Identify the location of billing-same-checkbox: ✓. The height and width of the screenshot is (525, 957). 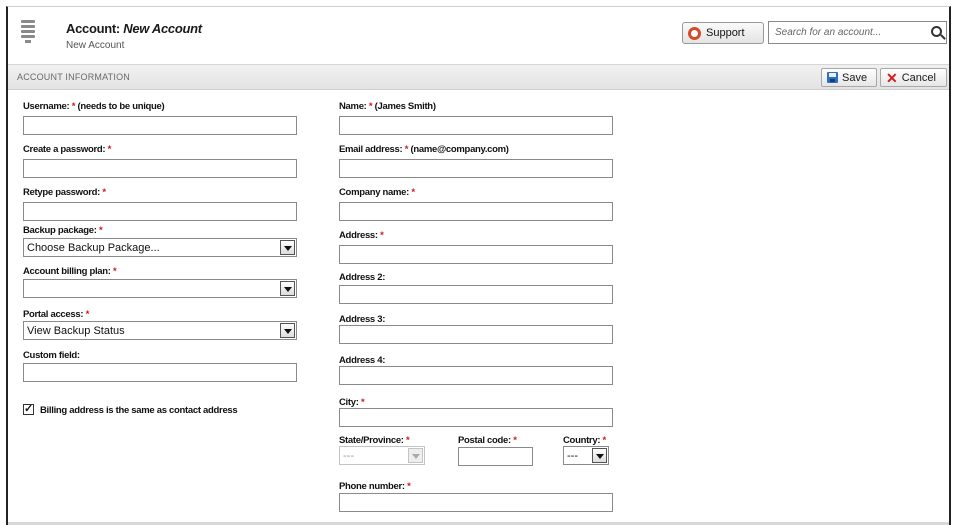
(28, 409).